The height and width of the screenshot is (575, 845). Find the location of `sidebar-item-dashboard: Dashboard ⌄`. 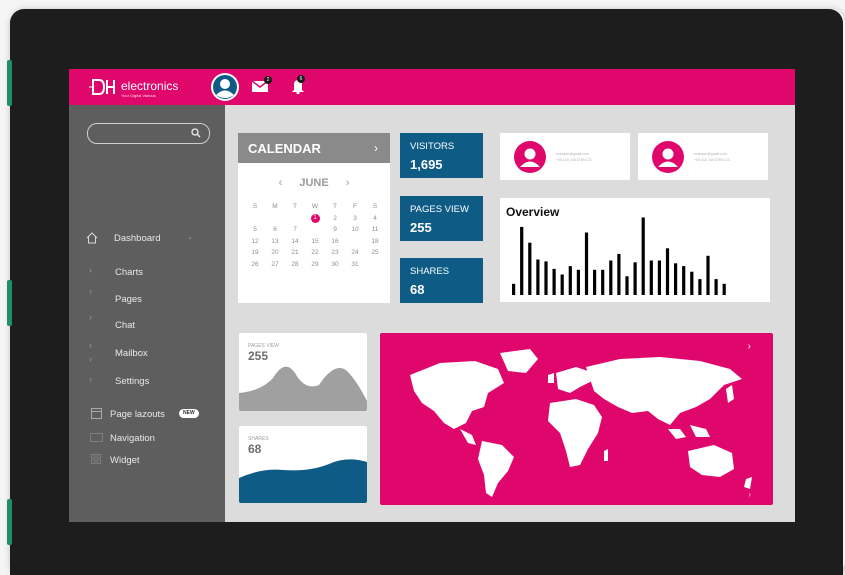

sidebar-item-dashboard: Dashboard ⌄ is located at coordinates (147, 238).